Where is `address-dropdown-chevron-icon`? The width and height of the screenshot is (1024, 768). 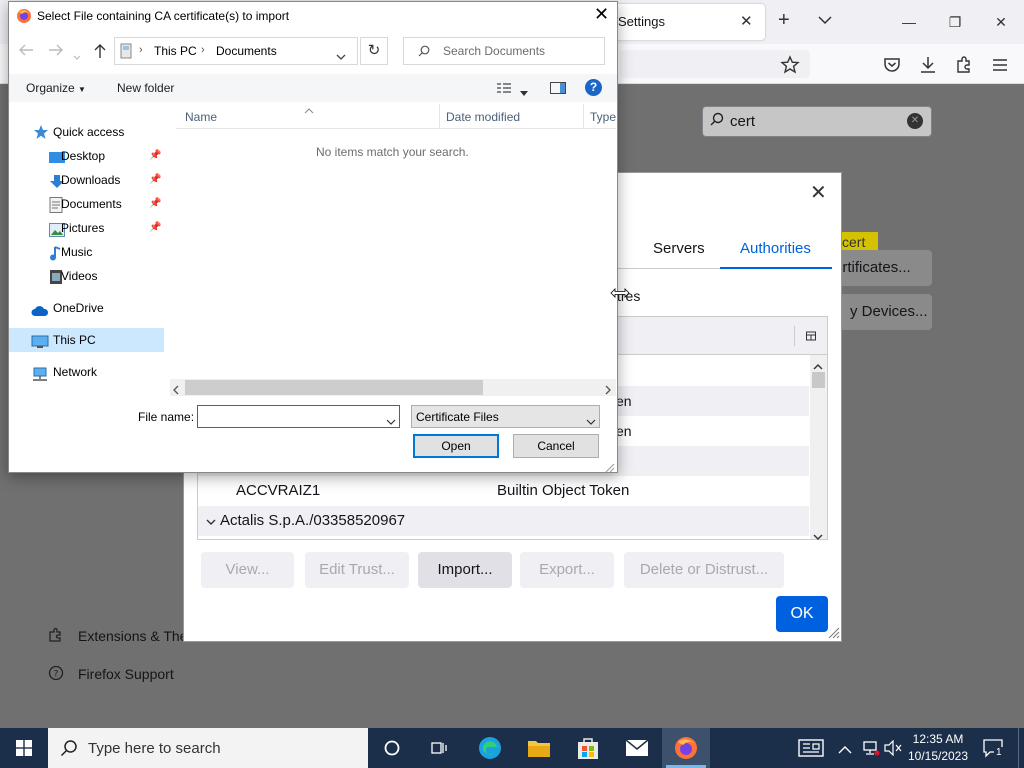
address-dropdown-chevron-icon is located at coordinates (341, 57).